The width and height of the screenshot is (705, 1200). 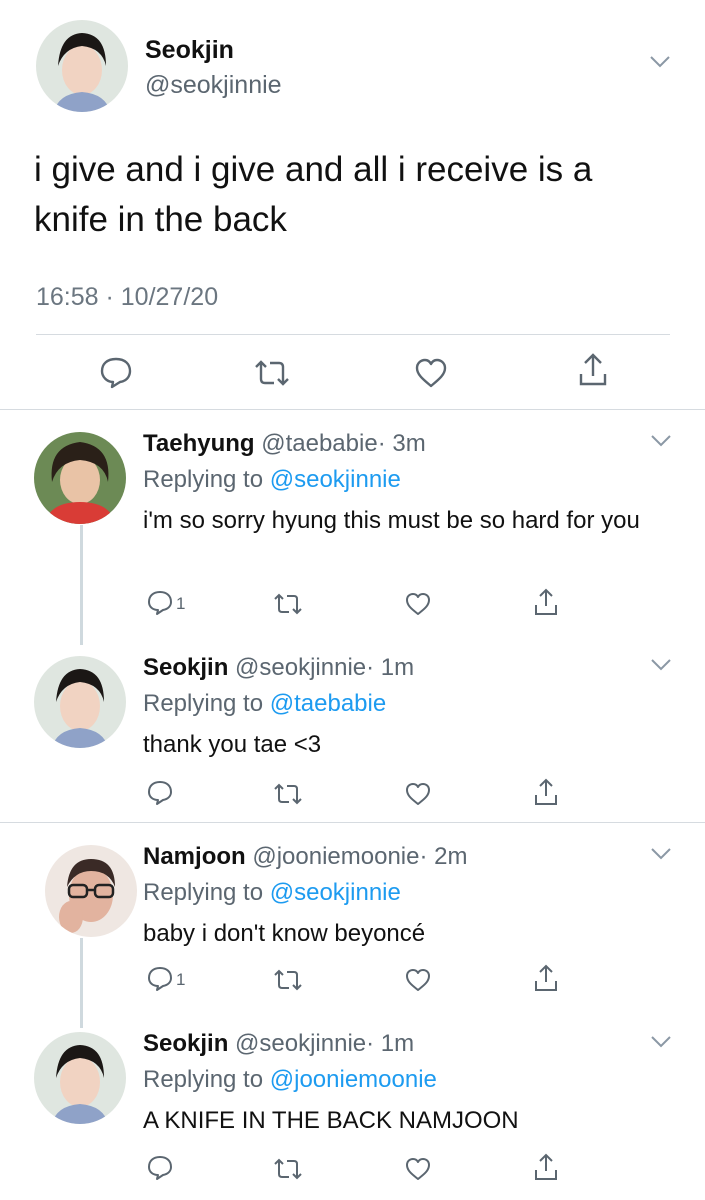 I want to click on mention-link: @jooniemoonie, so click(x=353, y=1079).